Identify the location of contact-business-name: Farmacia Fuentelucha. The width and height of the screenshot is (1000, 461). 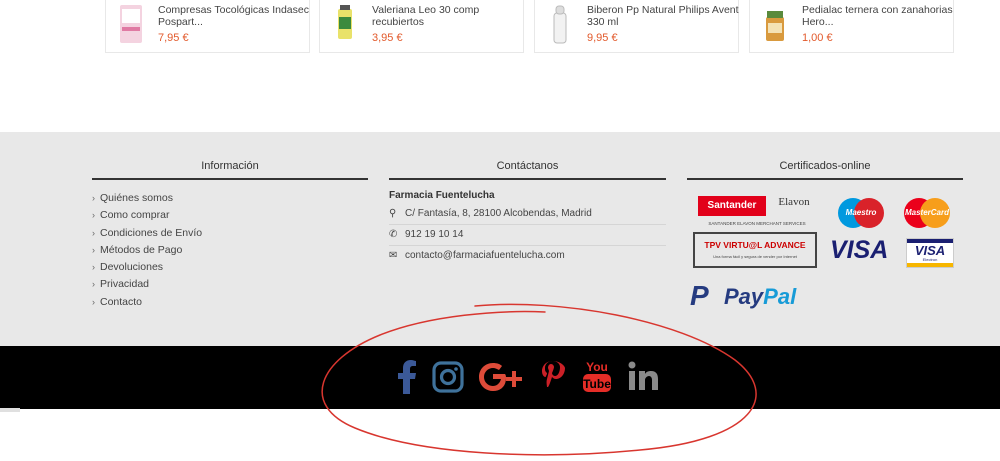
(442, 195).